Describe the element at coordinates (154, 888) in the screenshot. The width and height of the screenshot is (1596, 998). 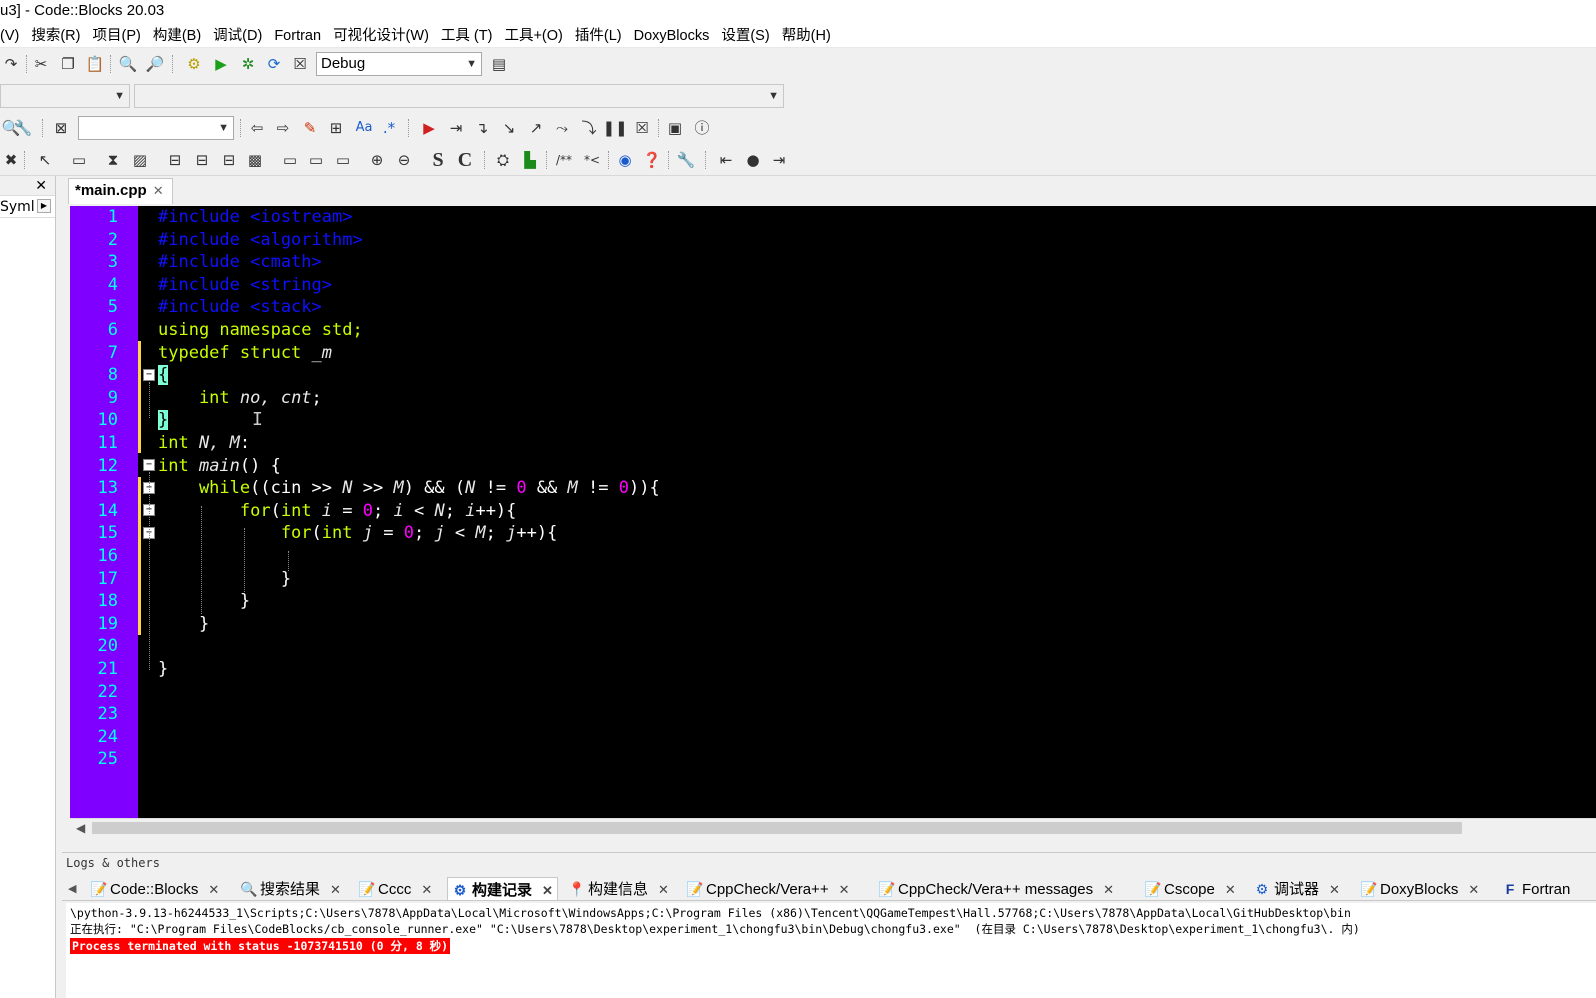
I see `logs-tab-codeblocks: 📝 Code::Blocks ✕` at that location.